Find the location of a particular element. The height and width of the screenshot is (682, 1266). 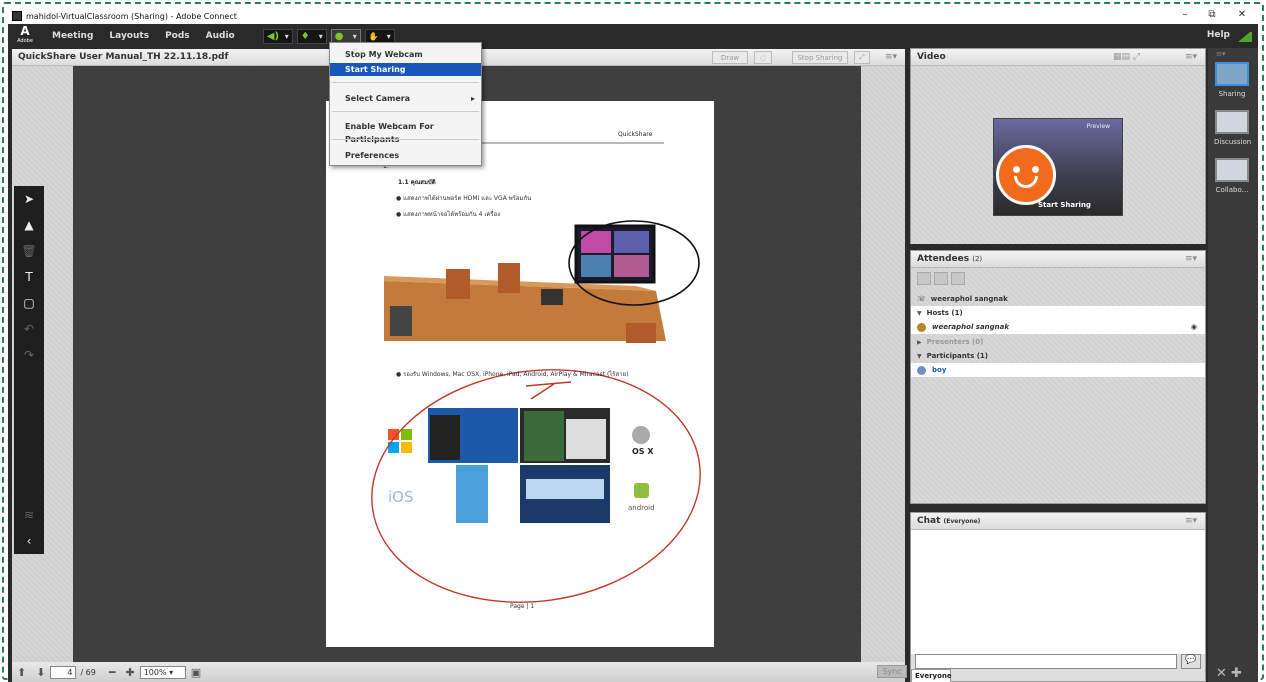

enable-webcam-participants-item: Enable Webcam For Participants is located at coordinates (405, 132).